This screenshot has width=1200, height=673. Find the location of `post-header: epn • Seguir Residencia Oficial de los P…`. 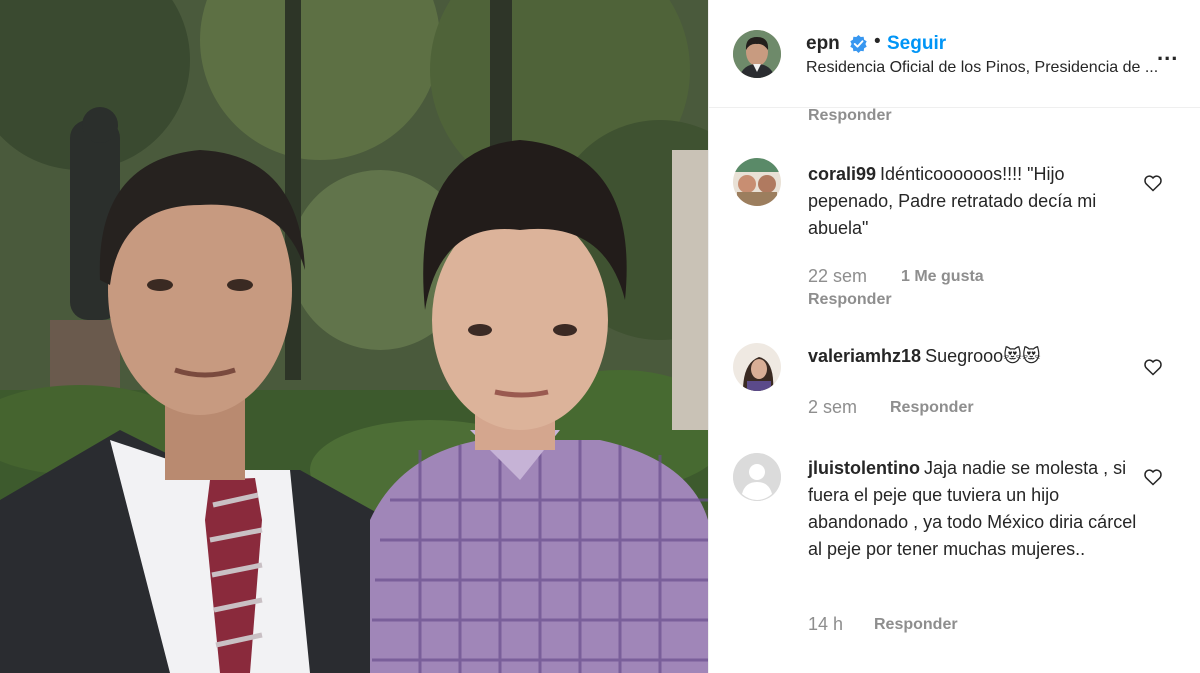

post-header: epn • Seguir Residencia Oficial de los P… is located at coordinates (954, 54).